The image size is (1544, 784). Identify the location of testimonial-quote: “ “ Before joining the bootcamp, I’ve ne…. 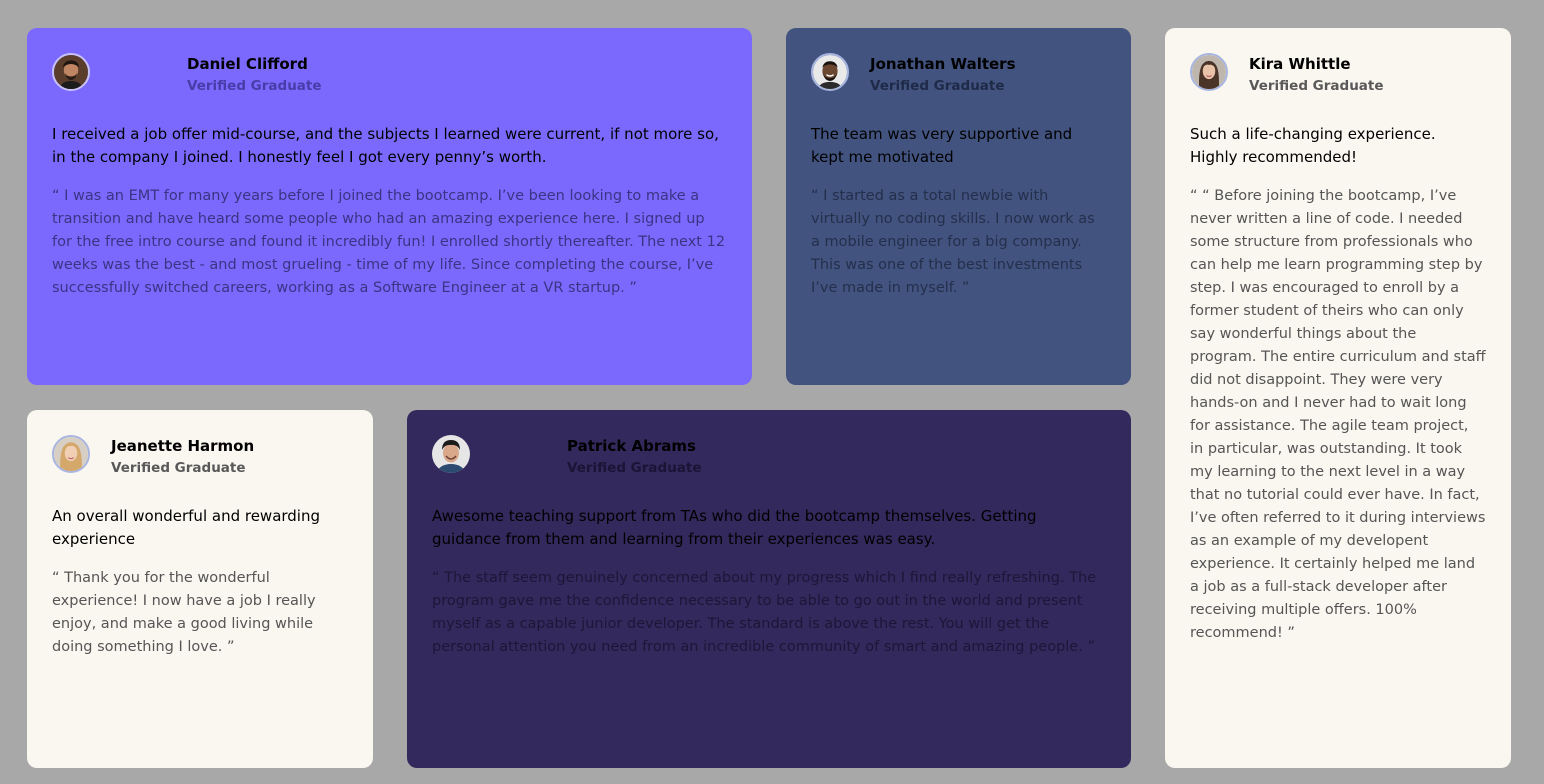
(1338, 414).